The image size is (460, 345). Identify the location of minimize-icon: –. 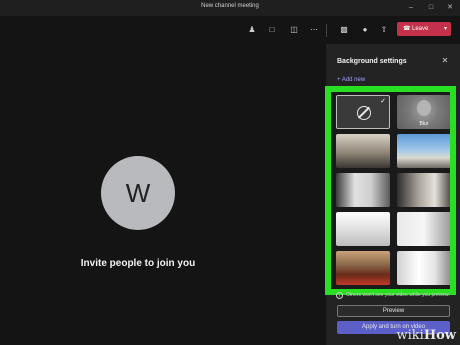
(411, 8).